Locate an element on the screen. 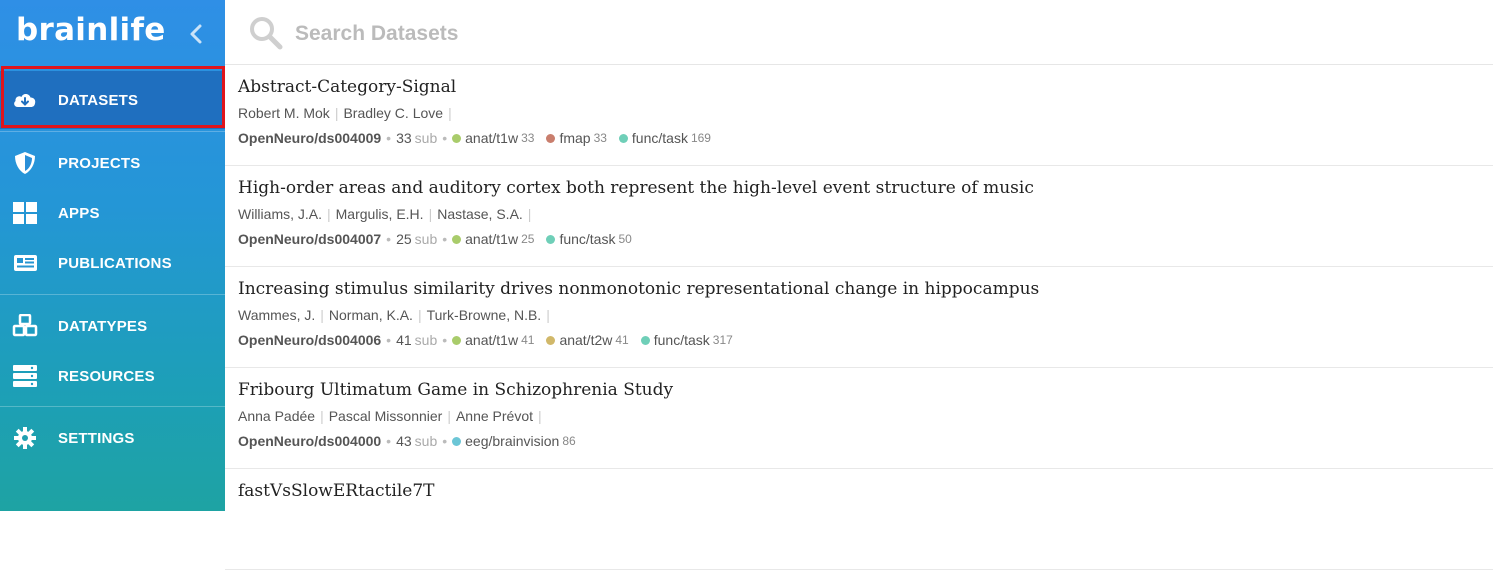 The height and width of the screenshot is (570, 1493). dataset-title: Abstract-Category-Signal is located at coordinates (347, 87).